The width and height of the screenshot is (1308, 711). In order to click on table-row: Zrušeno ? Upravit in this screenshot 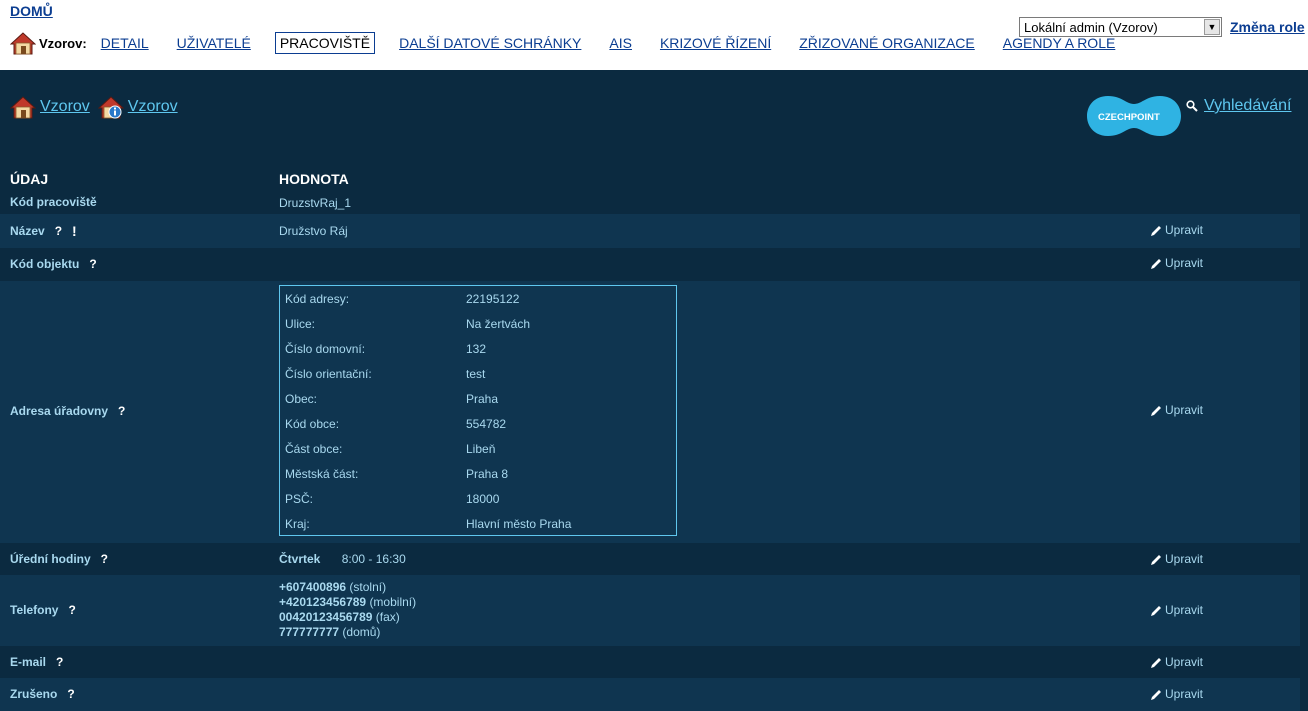, I will do `click(650, 694)`.